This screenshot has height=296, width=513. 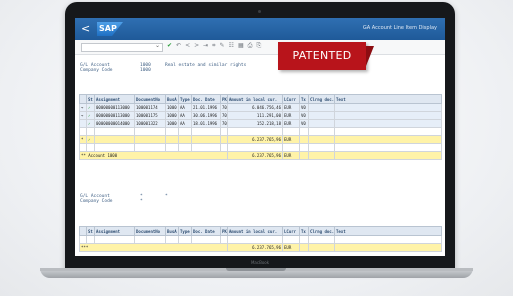 I want to click on company-code-label-2: Company Code, so click(x=96, y=201).